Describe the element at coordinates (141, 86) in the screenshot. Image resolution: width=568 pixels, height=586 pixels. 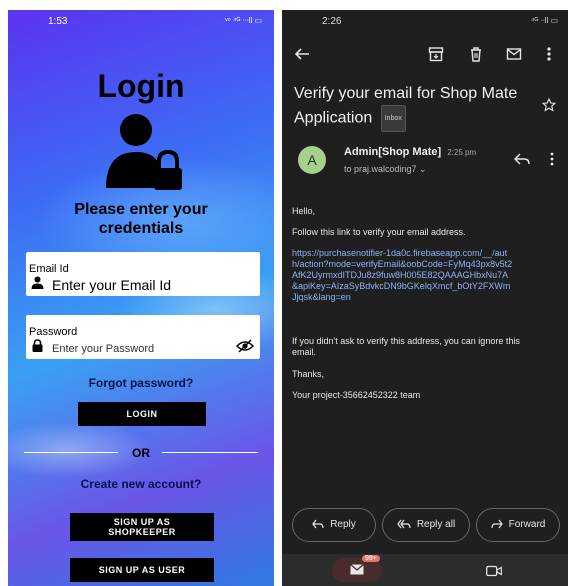
I see `page-title: Login` at that location.